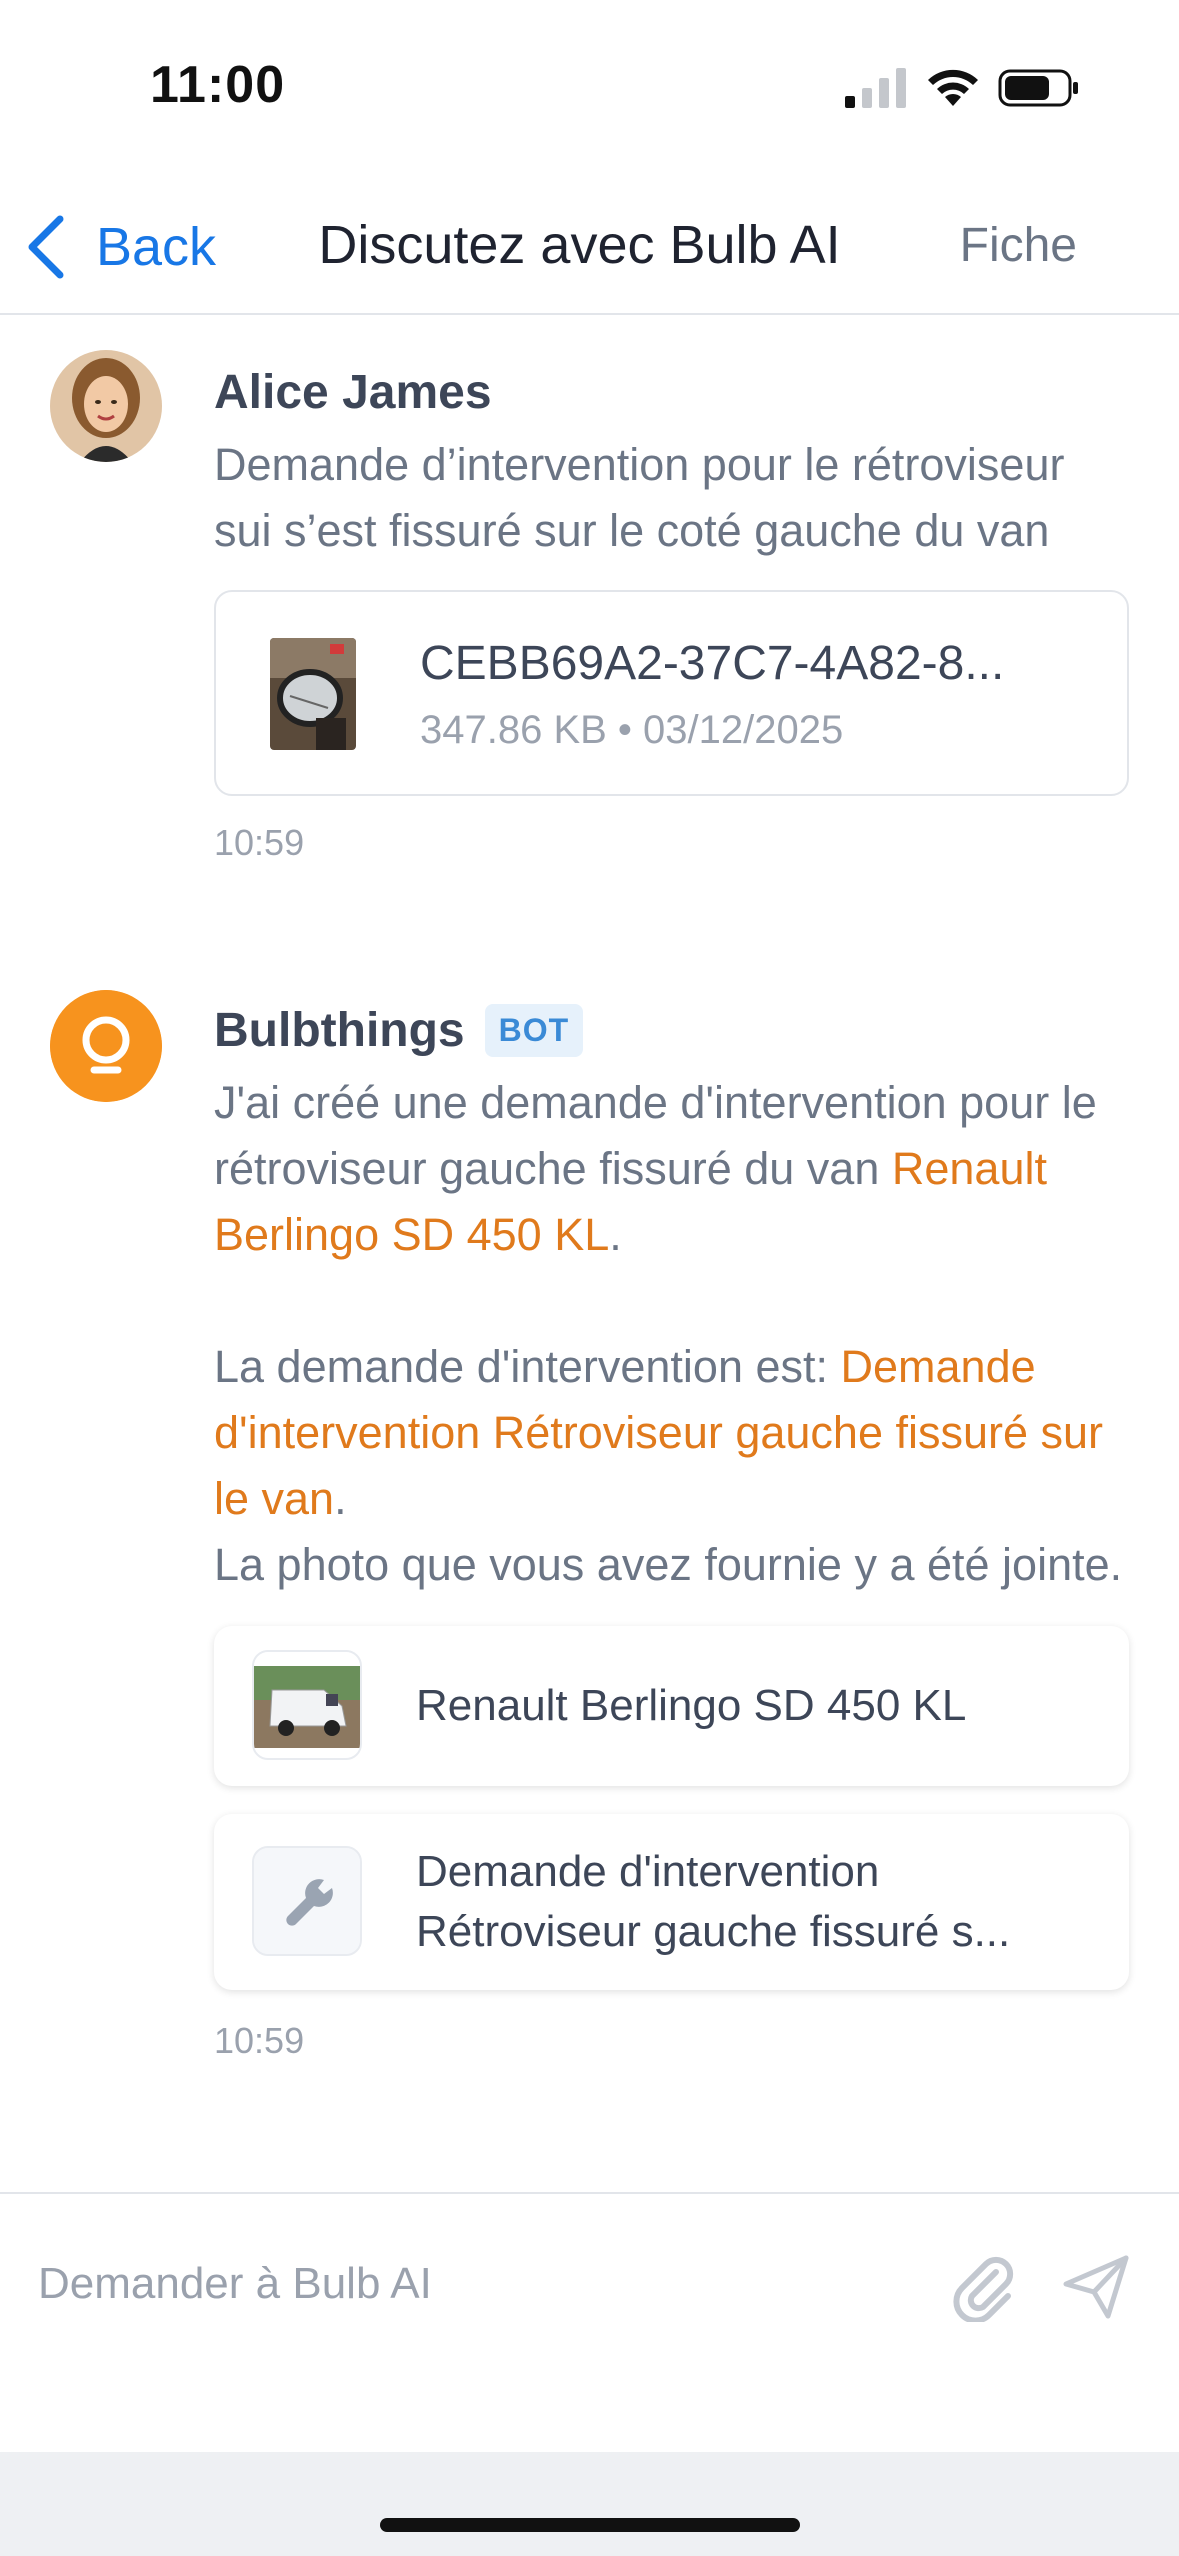  I want to click on wrench-icon, so click(307, 1901).